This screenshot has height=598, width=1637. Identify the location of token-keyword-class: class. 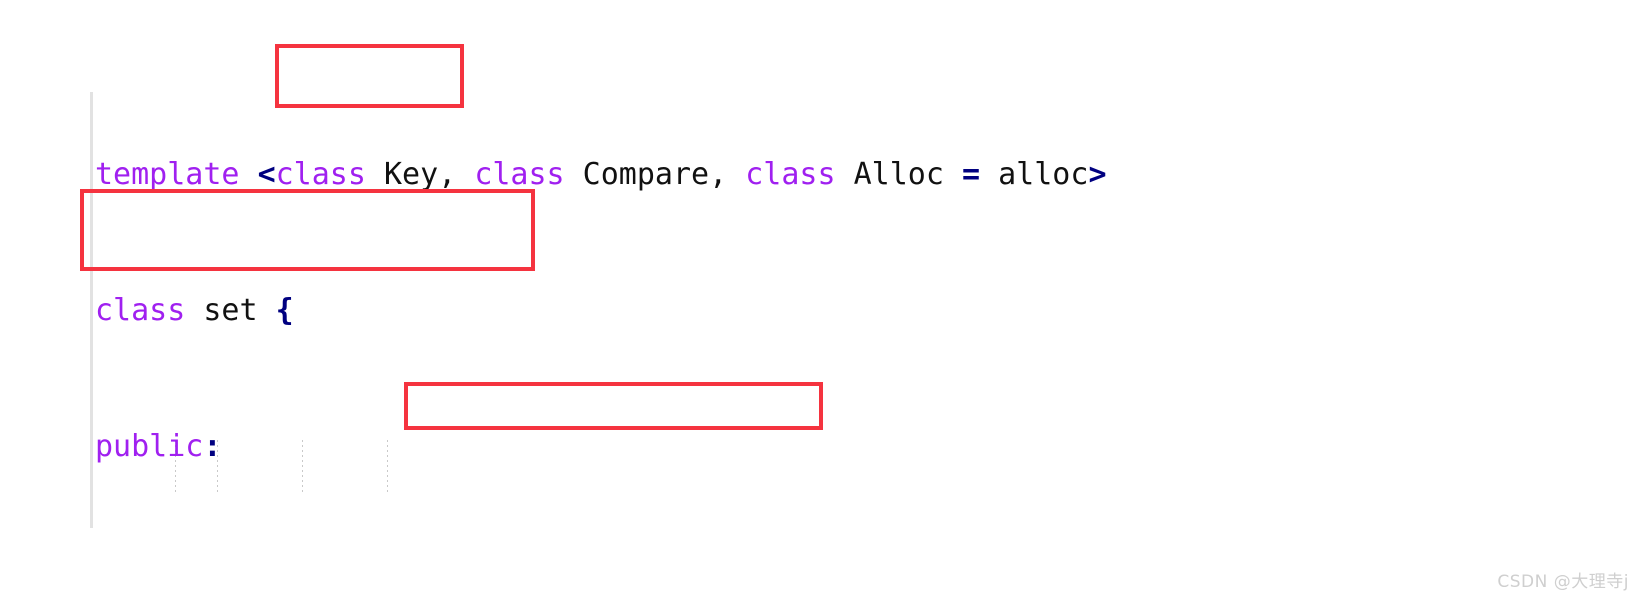
(140, 310).